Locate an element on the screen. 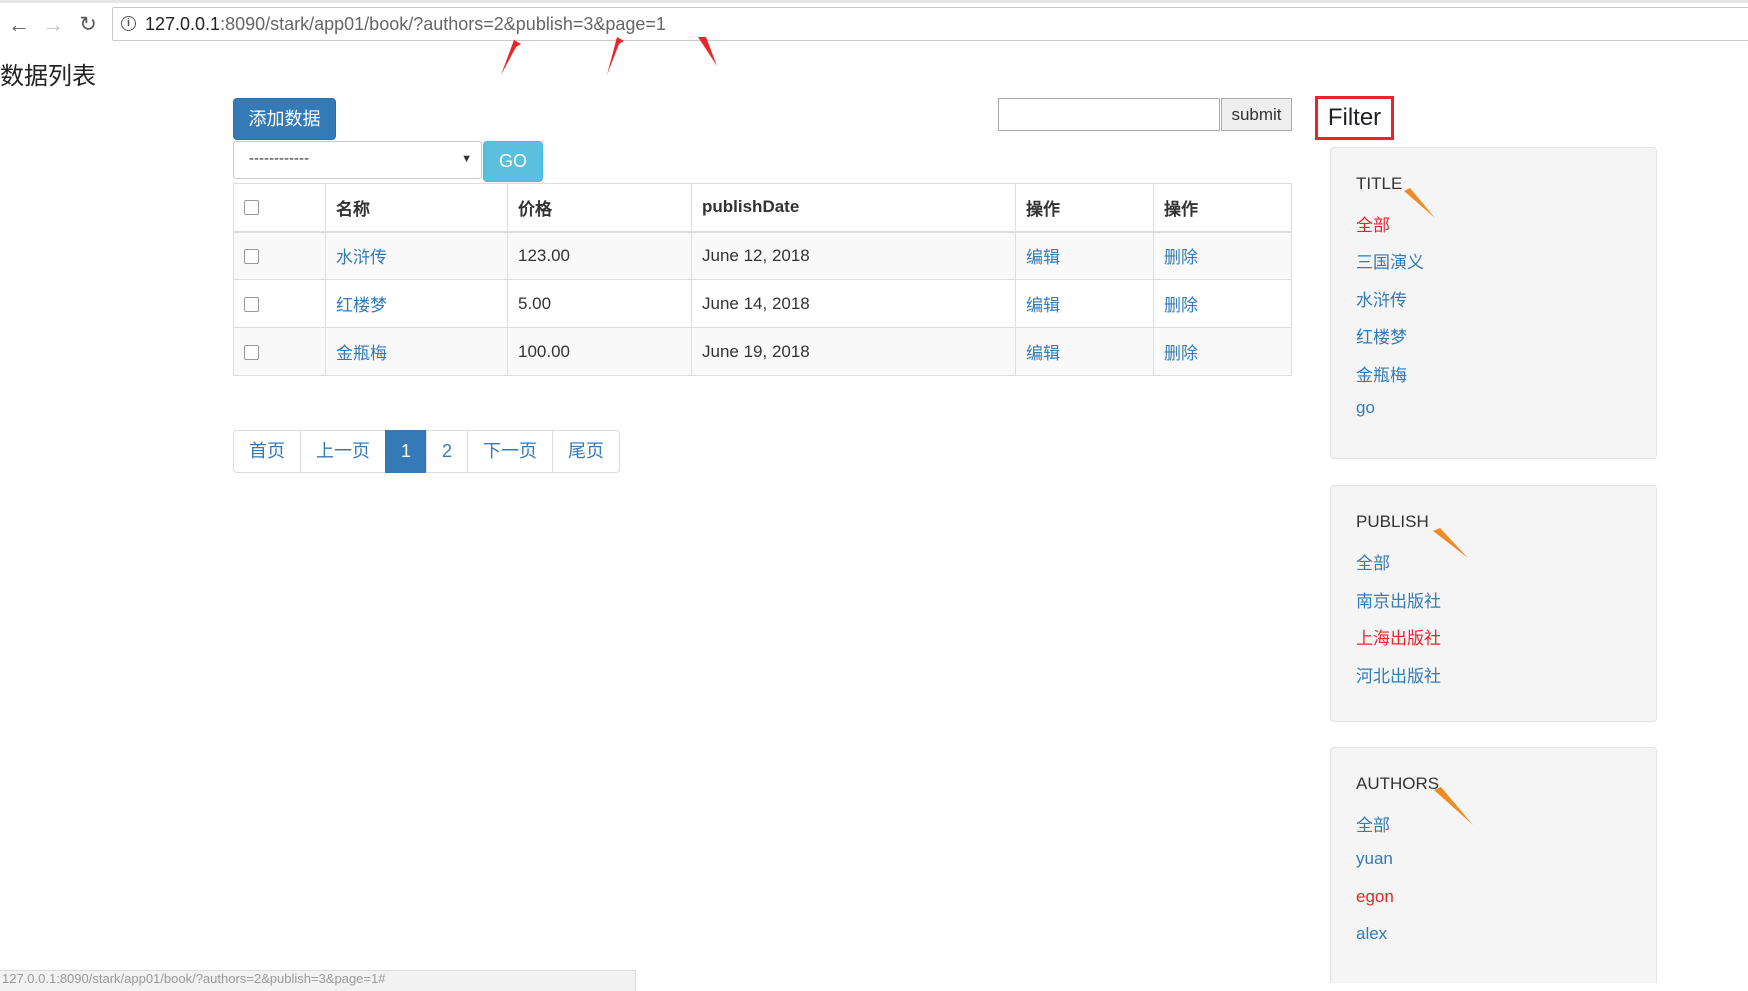 Image resolution: width=1748 pixels, height=991 pixels. filter-panel-authors: AUTHORS 全部 yuan egon alex is located at coordinates (1493, 865).